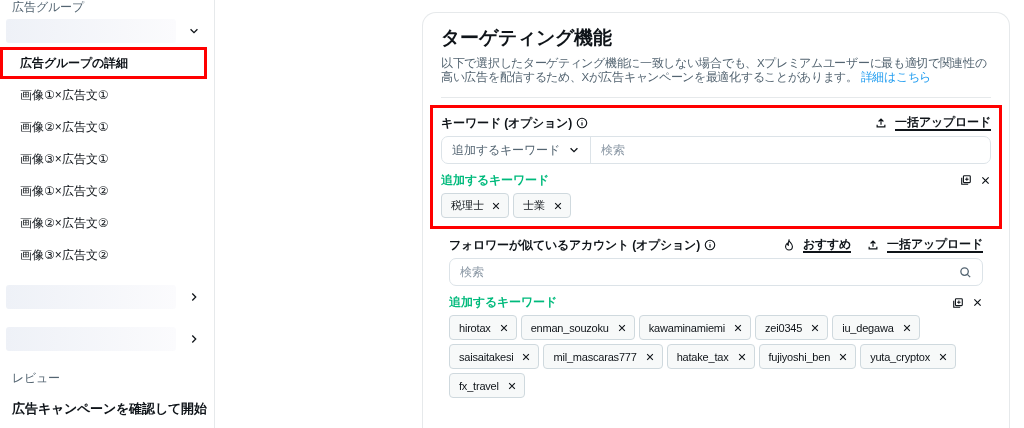 The image size is (1024, 428). What do you see at coordinates (475, 206) in the screenshot?
I see `keyword-chip: 税理士` at bounding box center [475, 206].